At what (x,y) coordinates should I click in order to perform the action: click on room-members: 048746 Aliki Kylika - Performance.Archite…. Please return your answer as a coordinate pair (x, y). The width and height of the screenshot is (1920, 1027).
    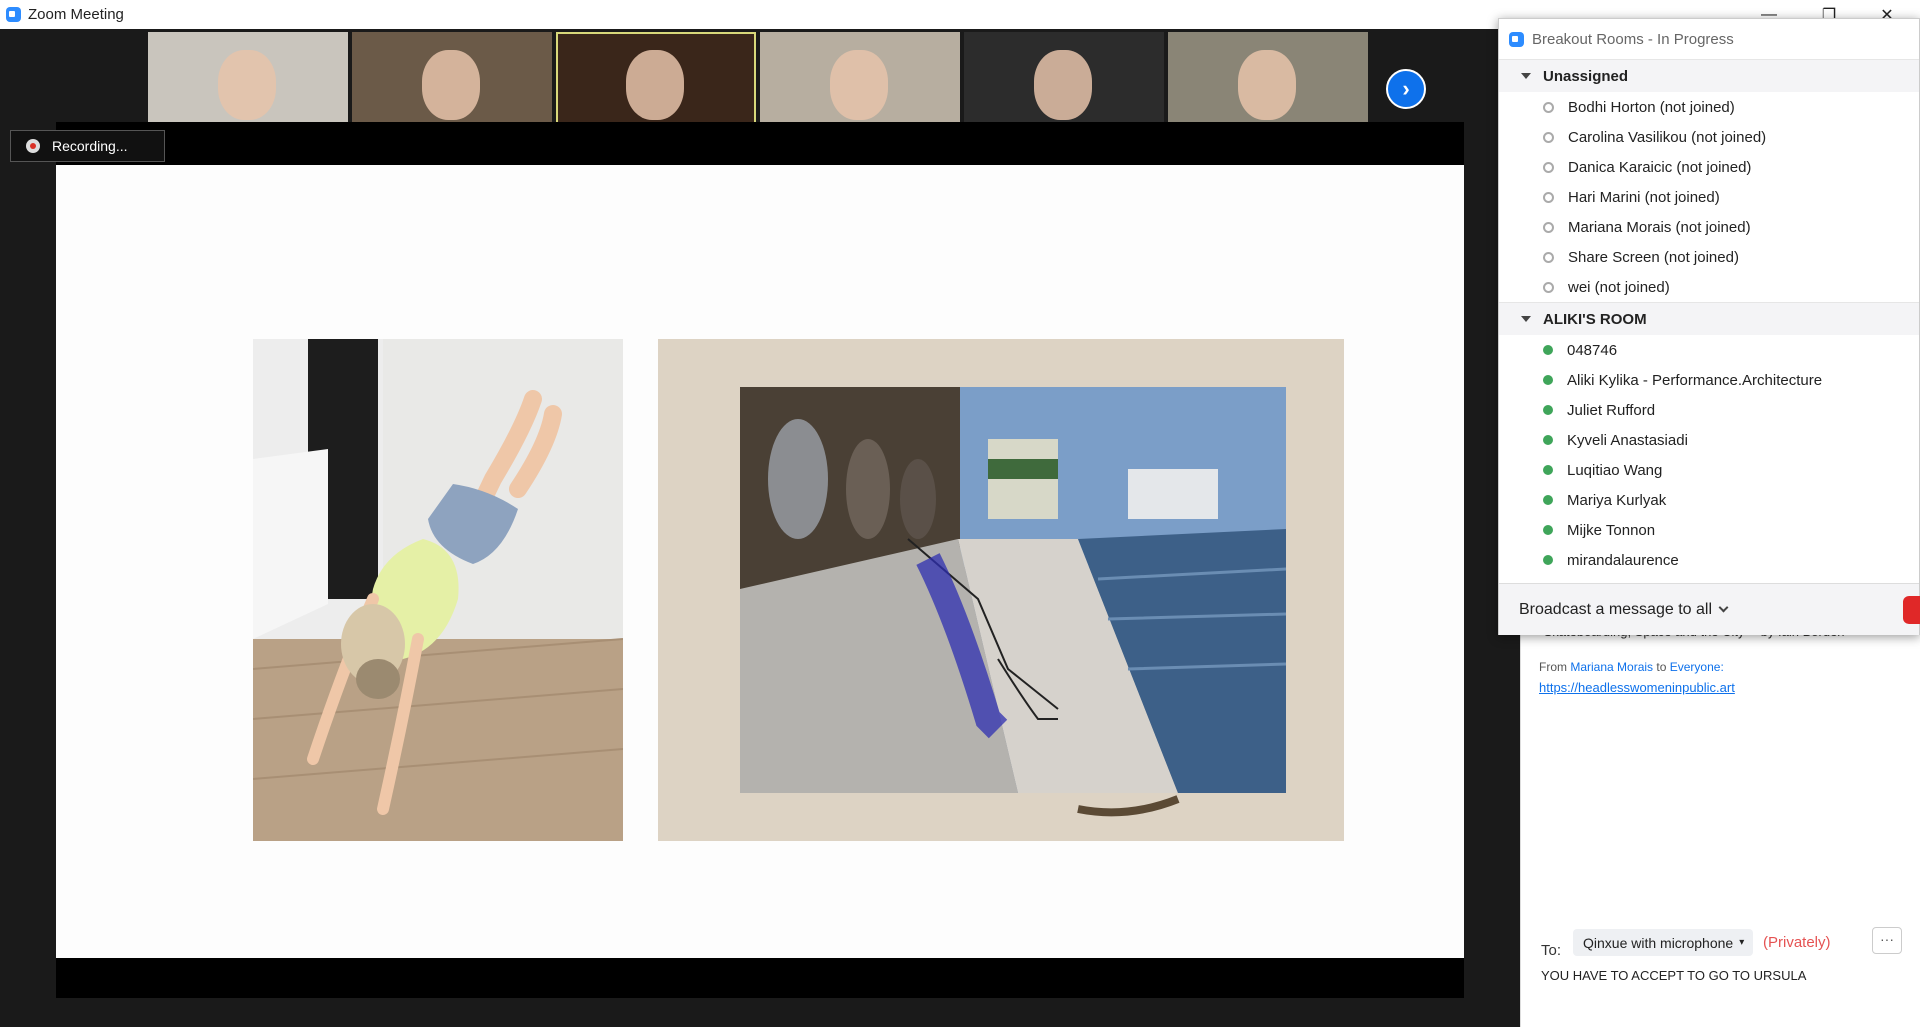
    Looking at the image, I should click on (1709, 454).